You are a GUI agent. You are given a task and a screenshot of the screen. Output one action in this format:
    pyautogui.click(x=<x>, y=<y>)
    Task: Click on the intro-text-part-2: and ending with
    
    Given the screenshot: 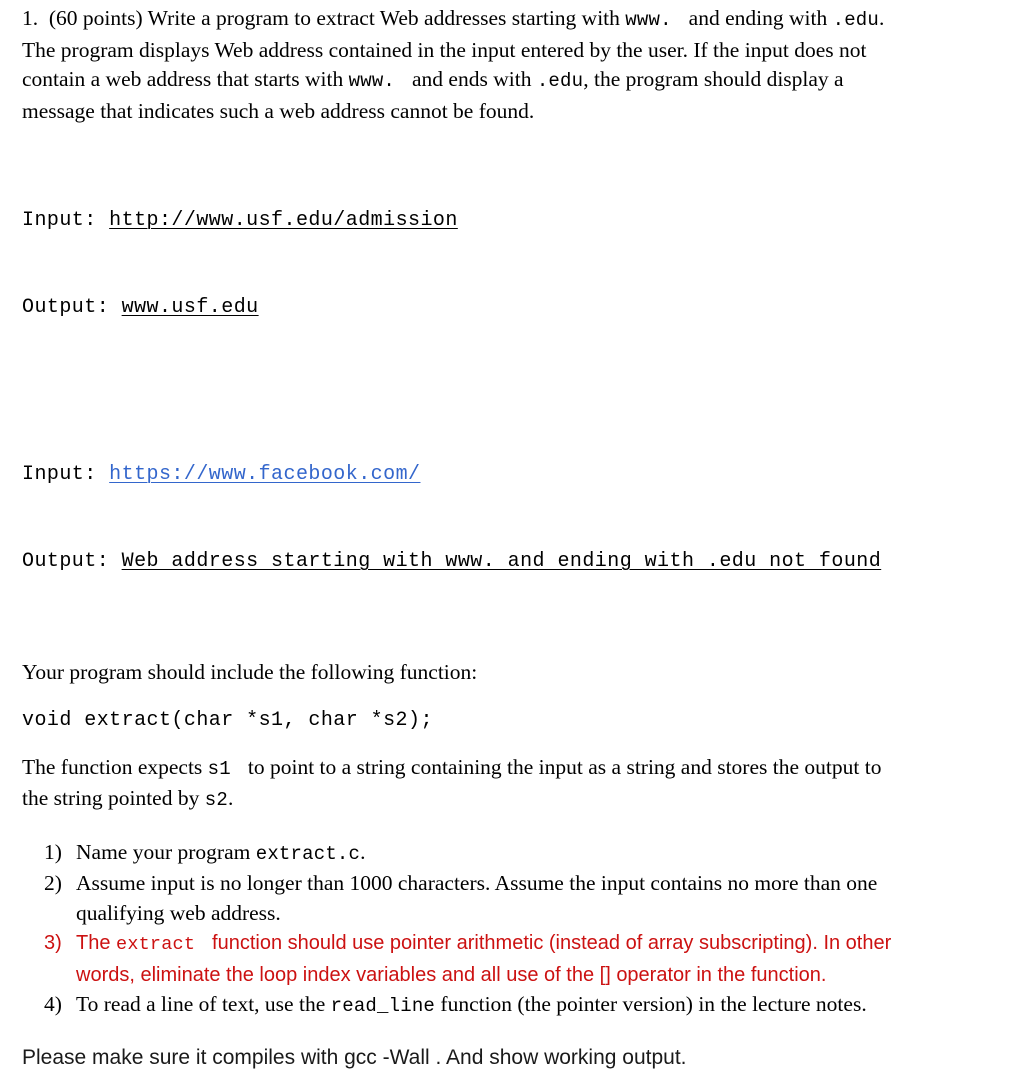 What is the action you would take?
    pyautogui.click(x=758, y=18)
    